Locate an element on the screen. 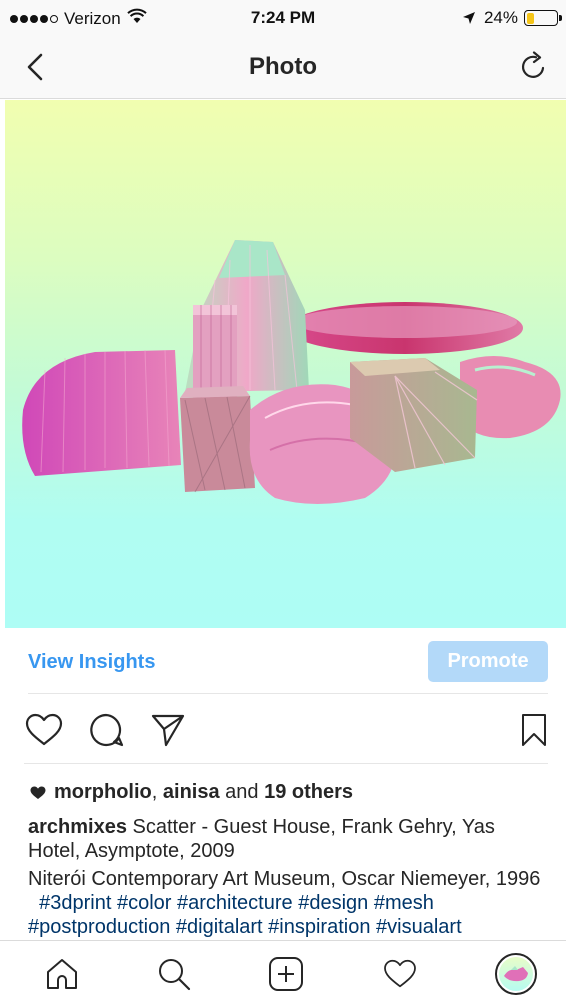 The width and height of the screenshot is (566, 1007). refresh-button is located at coordinates (534, 66).